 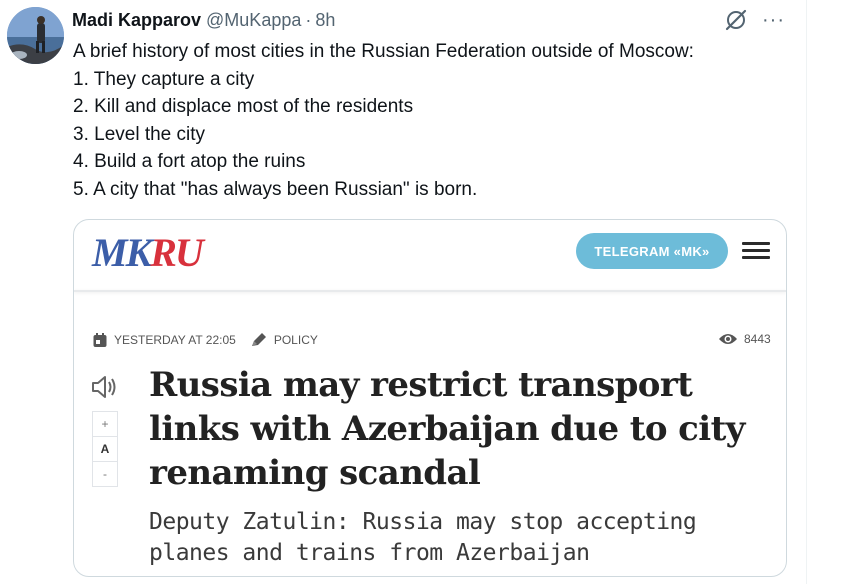 I want to click on article-meta: YESTERDAY AT 22:05 POLICY, so click(x=205, y=340).